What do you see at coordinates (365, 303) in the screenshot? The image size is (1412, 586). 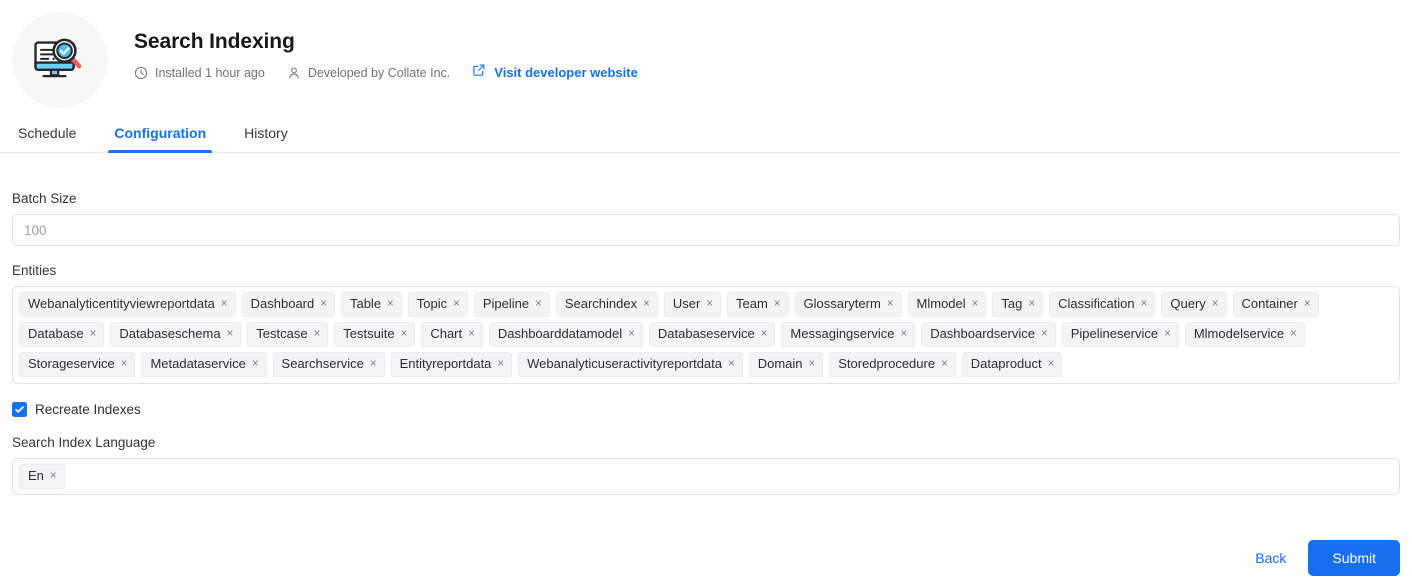 I see `entity-tag-label: Table` at bounding box center [365, 303].